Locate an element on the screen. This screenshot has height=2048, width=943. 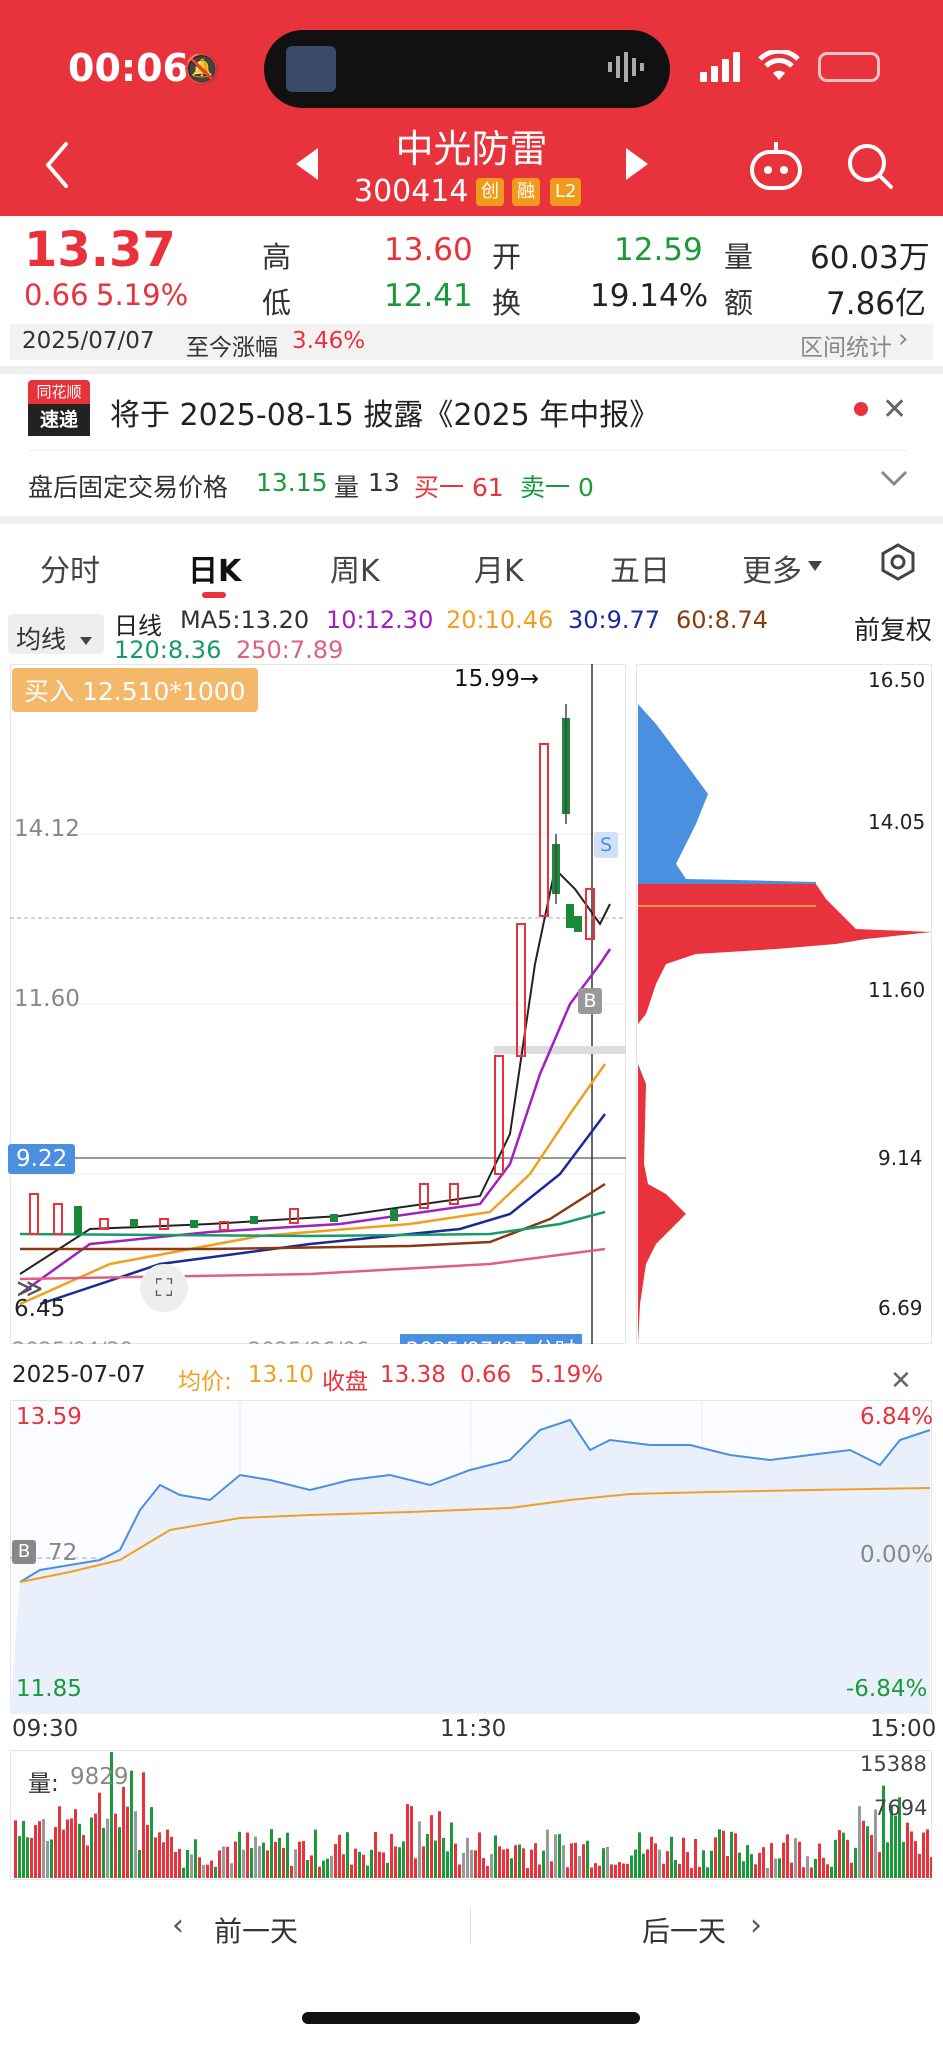
adjust-mode-button: 前复权 is located at coordinates (893, 628).